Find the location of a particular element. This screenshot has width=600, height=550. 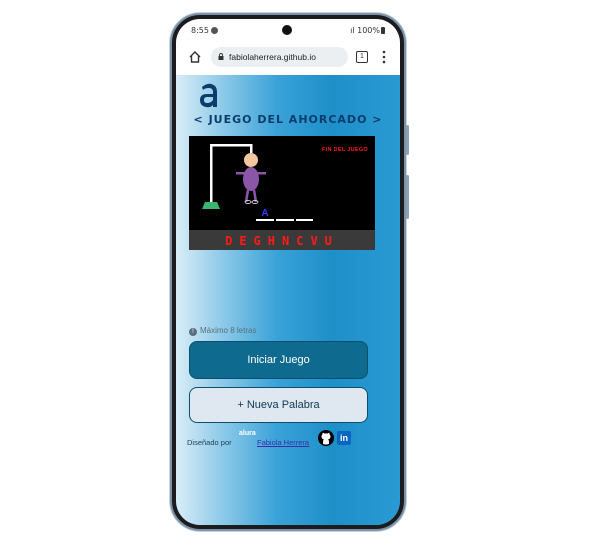

revealed-letter: A is located at coordinates (264, 213).